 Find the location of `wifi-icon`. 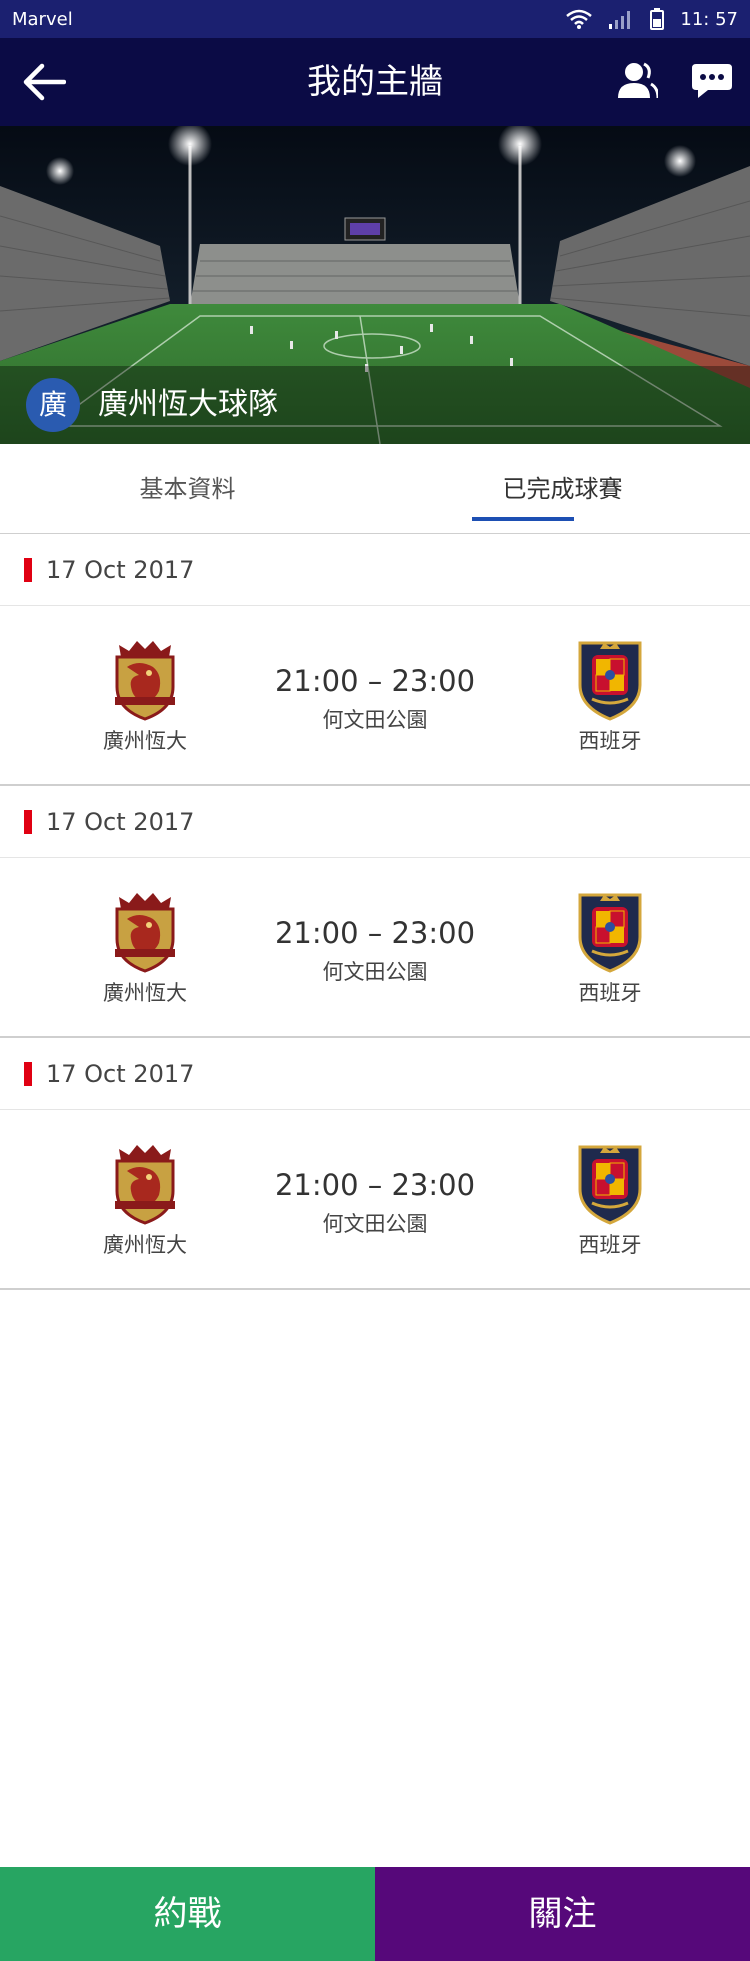

wifi-icon is located at coordinates (579, 19).